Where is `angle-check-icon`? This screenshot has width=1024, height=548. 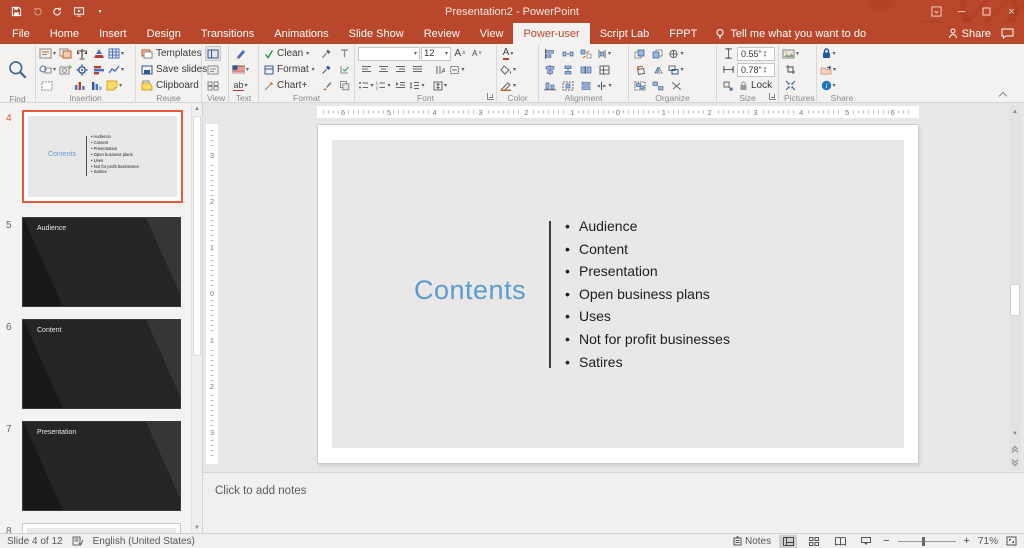 angle-check-icon is located at coordinates (345, 69).